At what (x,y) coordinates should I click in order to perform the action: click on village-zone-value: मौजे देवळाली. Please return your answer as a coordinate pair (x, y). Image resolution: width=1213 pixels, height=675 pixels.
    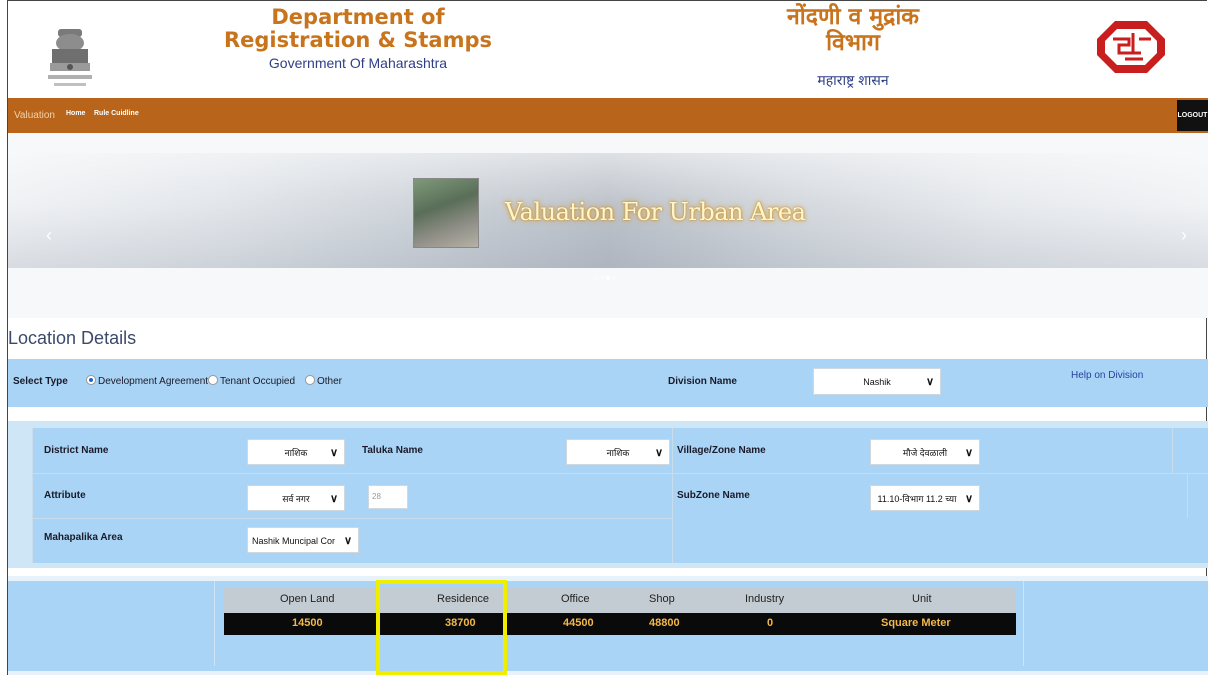
    Looking at the image, I should click on (925, 453).